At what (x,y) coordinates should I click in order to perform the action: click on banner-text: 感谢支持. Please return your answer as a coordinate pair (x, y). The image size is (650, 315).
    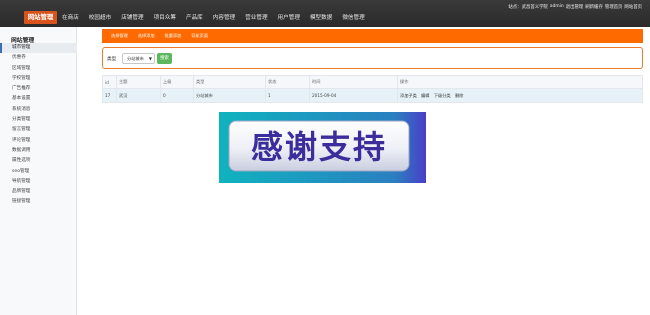
    Looking at the image, I should click on (319, 147).